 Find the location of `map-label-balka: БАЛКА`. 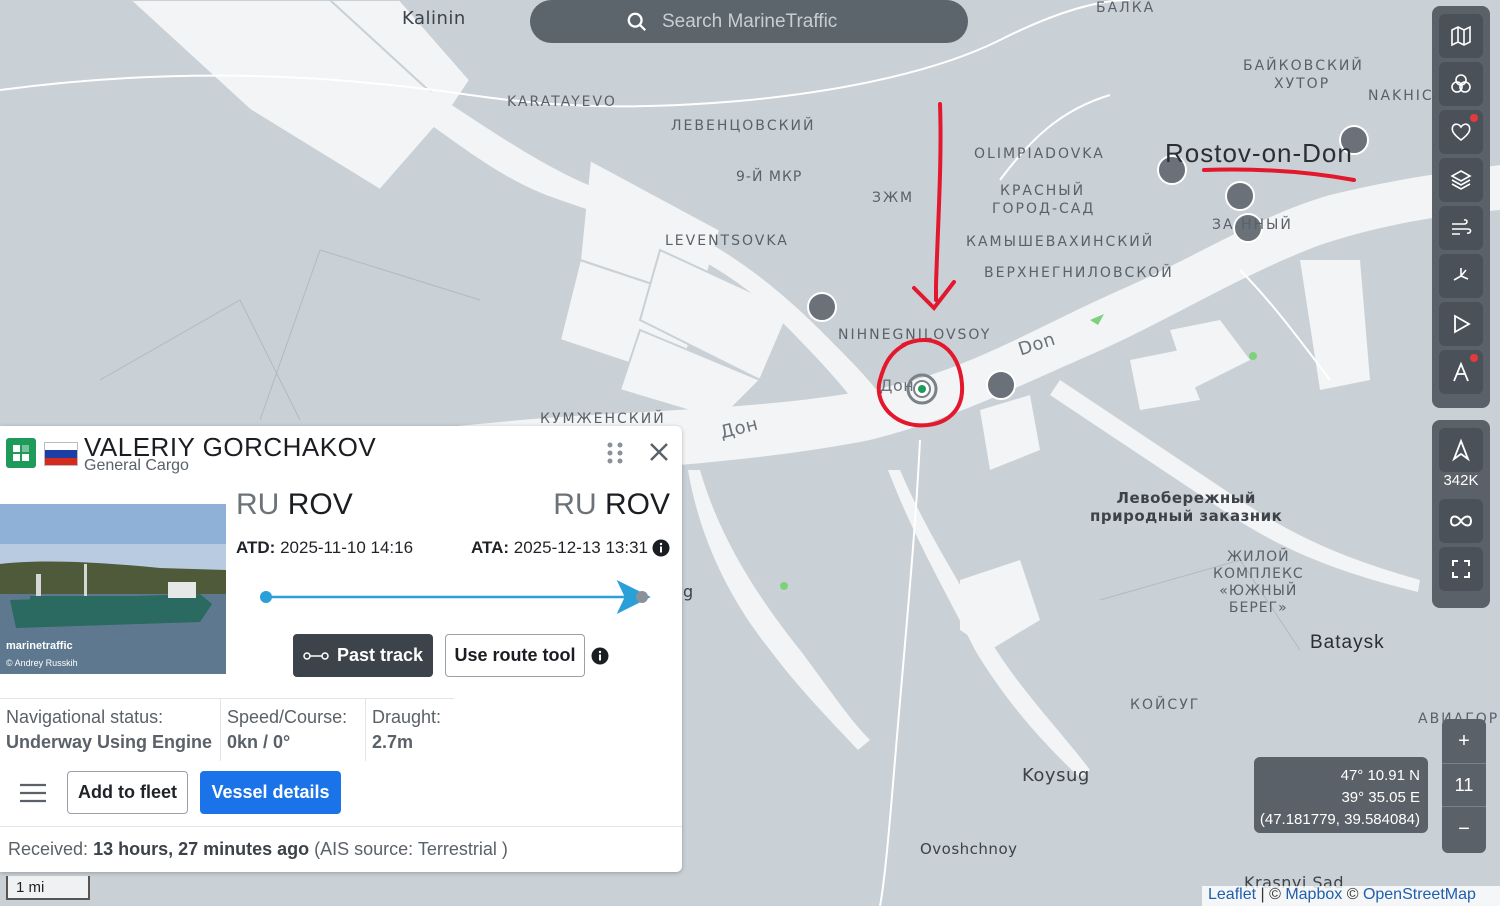

map-label-balka: БАЛКА is located at coordinates (1126, 8).